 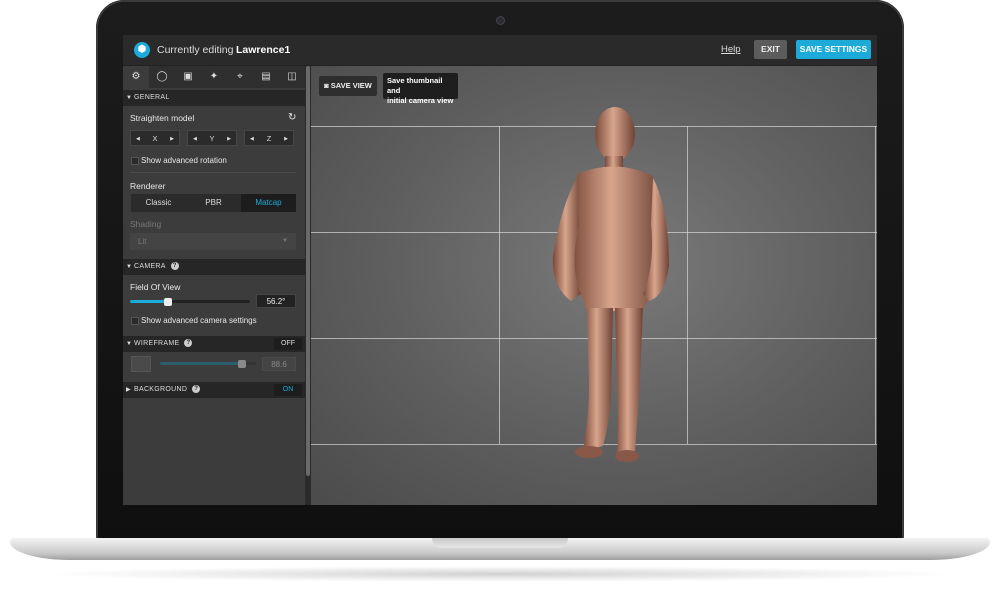 I want to click on renderer-pbr-option: PBR, so click(x=213, y=203).